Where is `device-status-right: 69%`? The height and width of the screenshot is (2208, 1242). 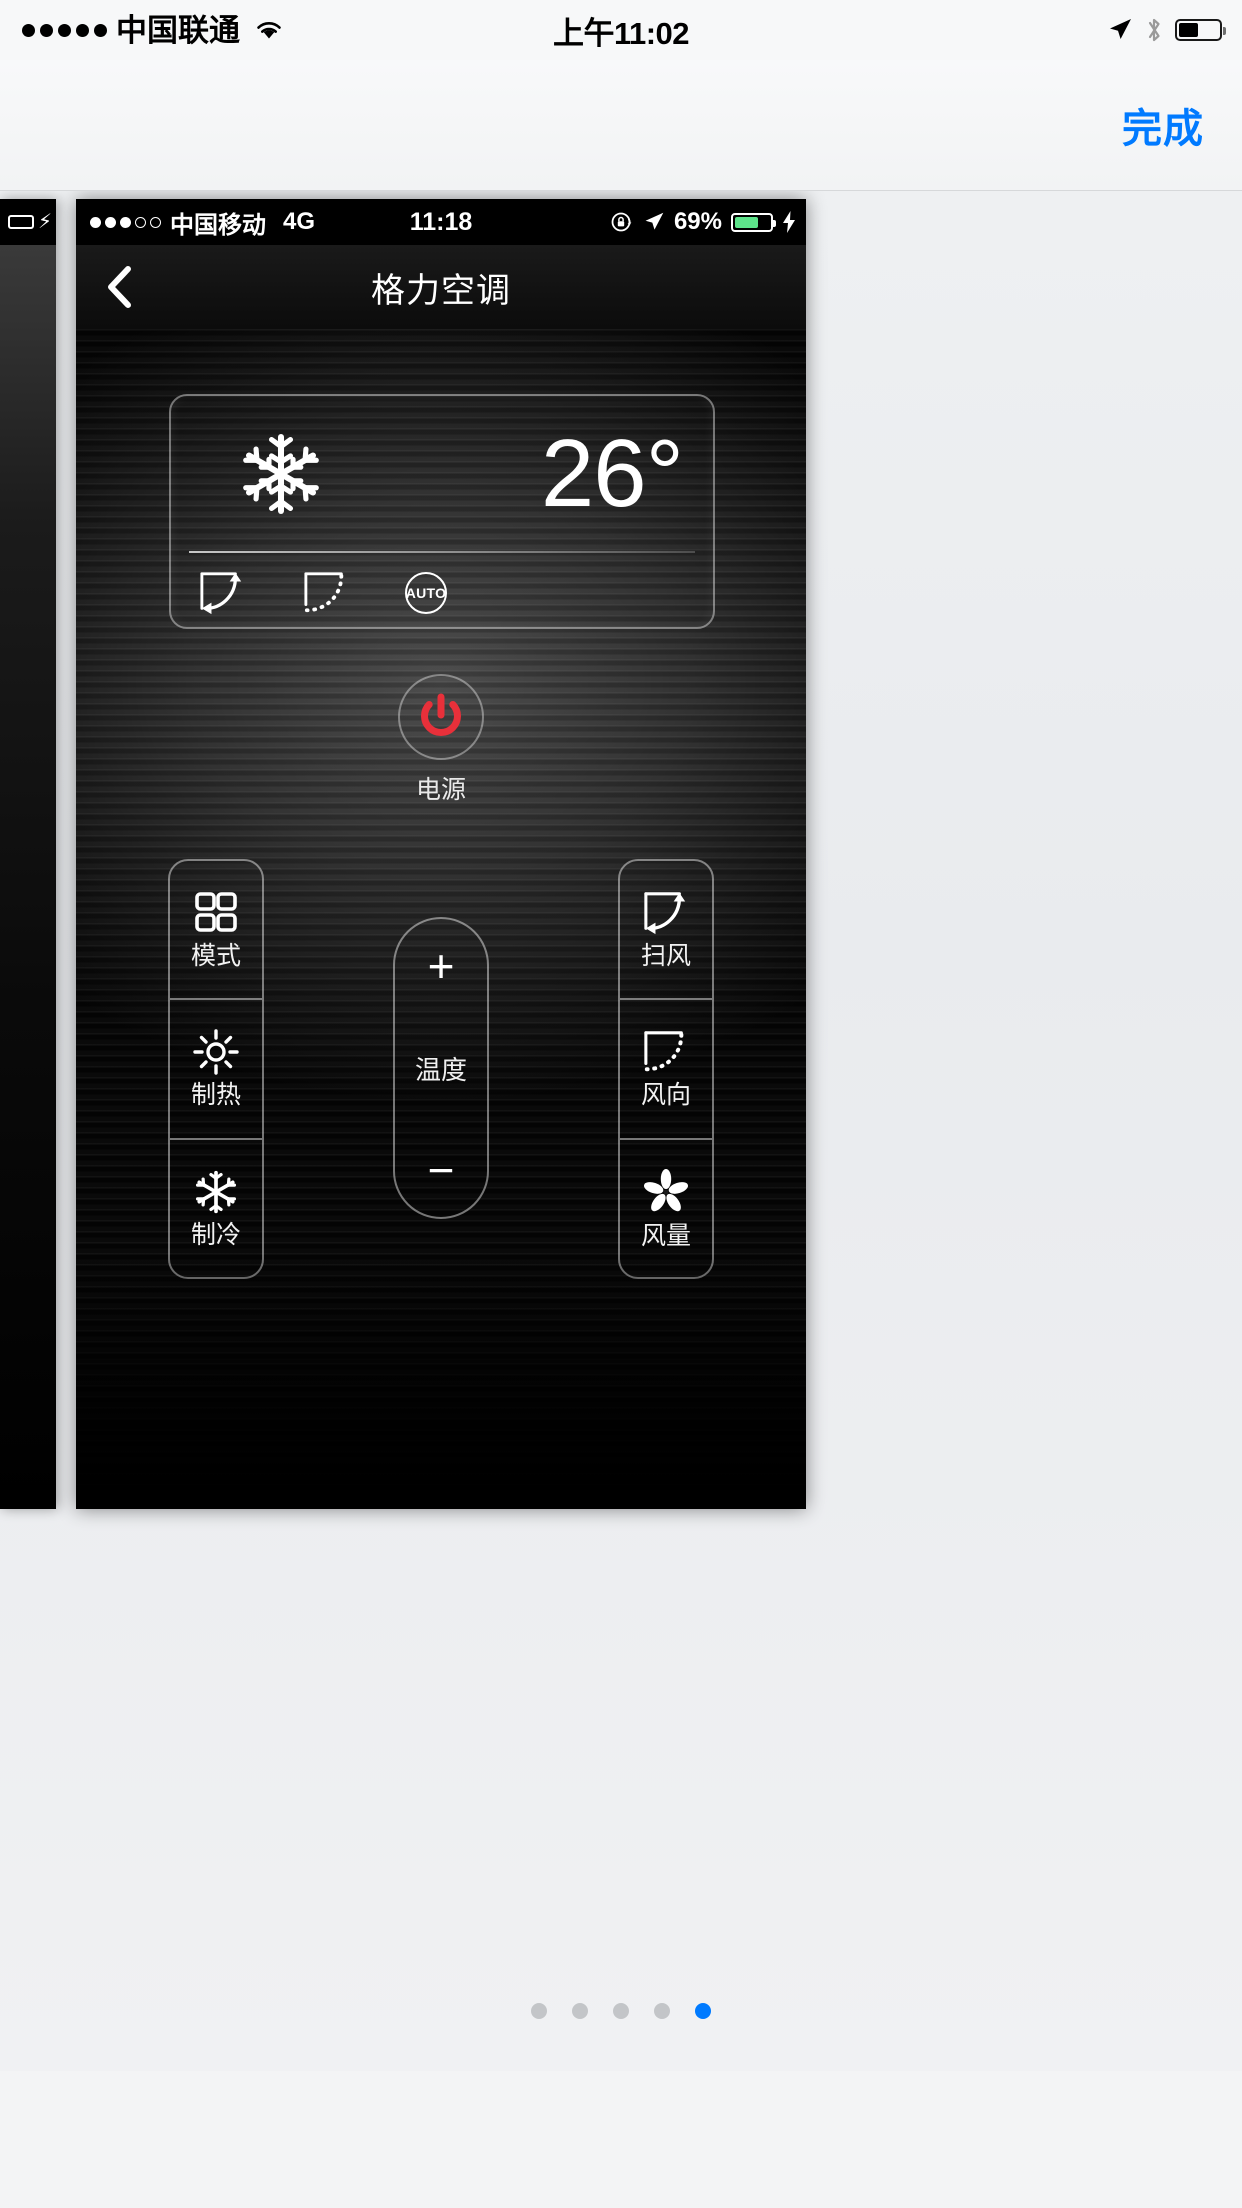
device-status-right: 69% is located at coordinates (703, 222).